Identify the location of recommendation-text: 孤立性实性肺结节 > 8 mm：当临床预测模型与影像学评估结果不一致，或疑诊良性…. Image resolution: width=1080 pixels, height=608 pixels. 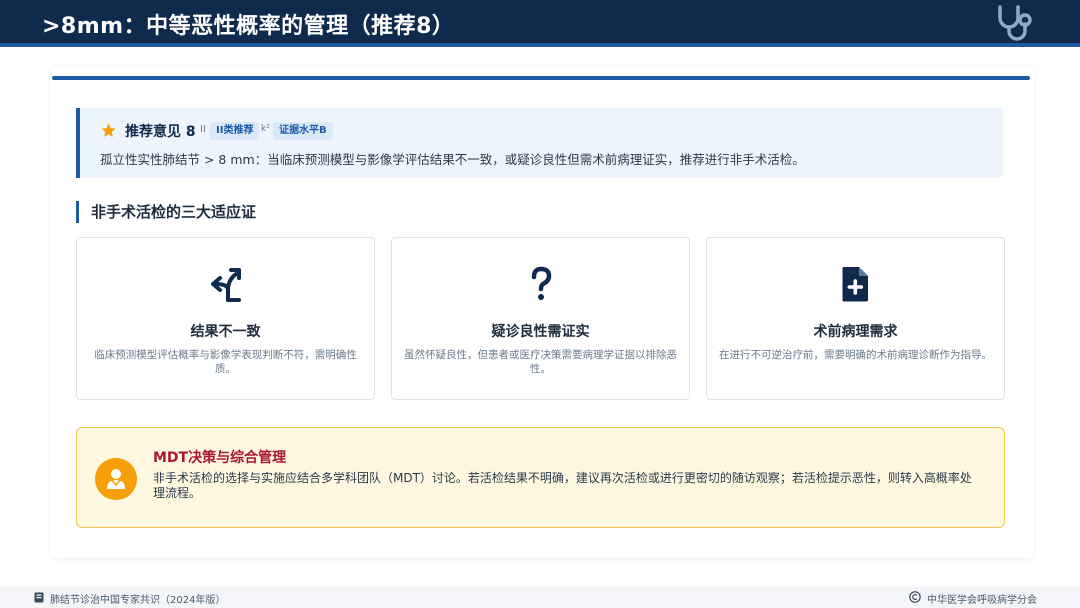
(452, 159).